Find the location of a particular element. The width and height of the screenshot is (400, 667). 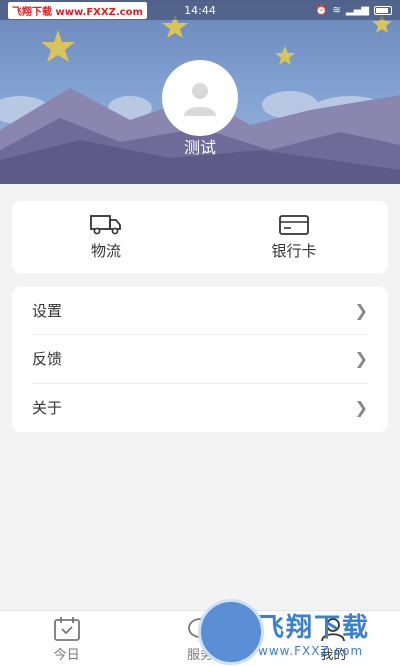

watermark-title: 飞翔下载 is located at coordinates (314, 627).